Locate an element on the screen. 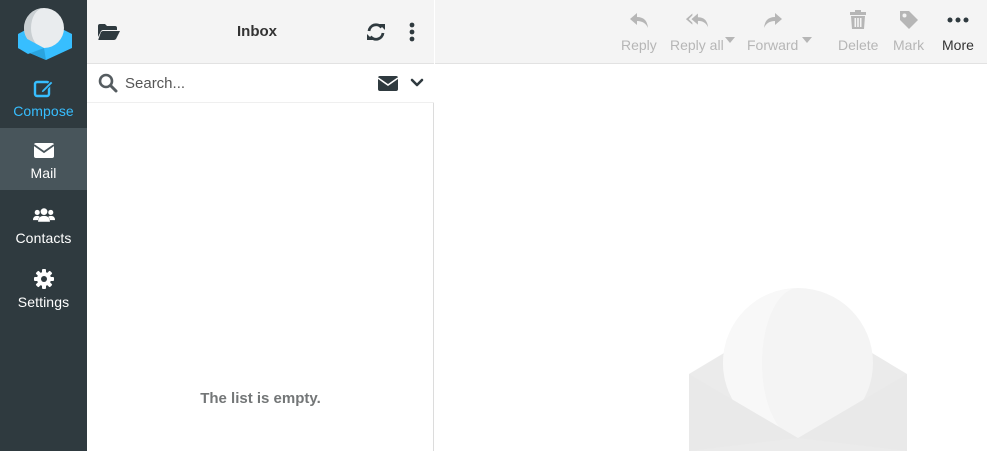  nav-compose: Compose is located at coordinates (43, 97).